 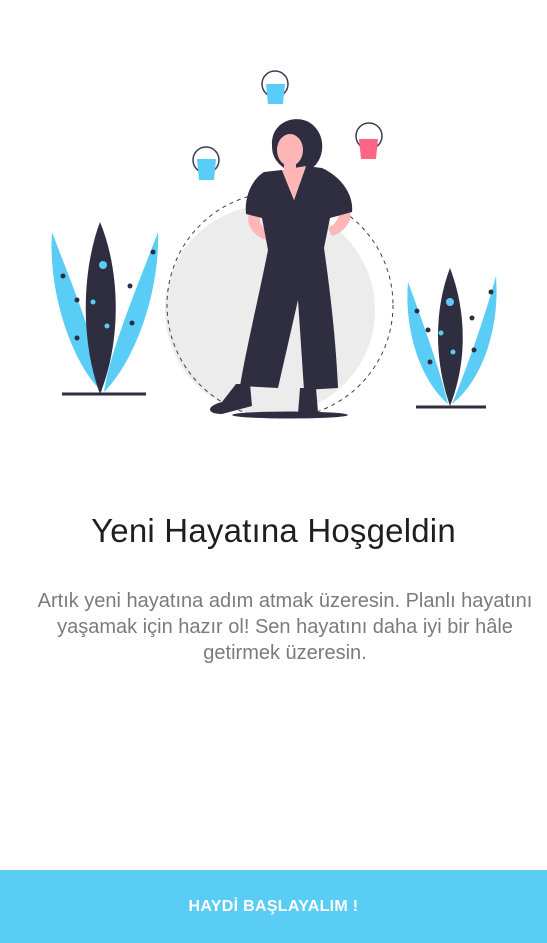 I want to click on right-plant-icon, so click(x=452, y=338).